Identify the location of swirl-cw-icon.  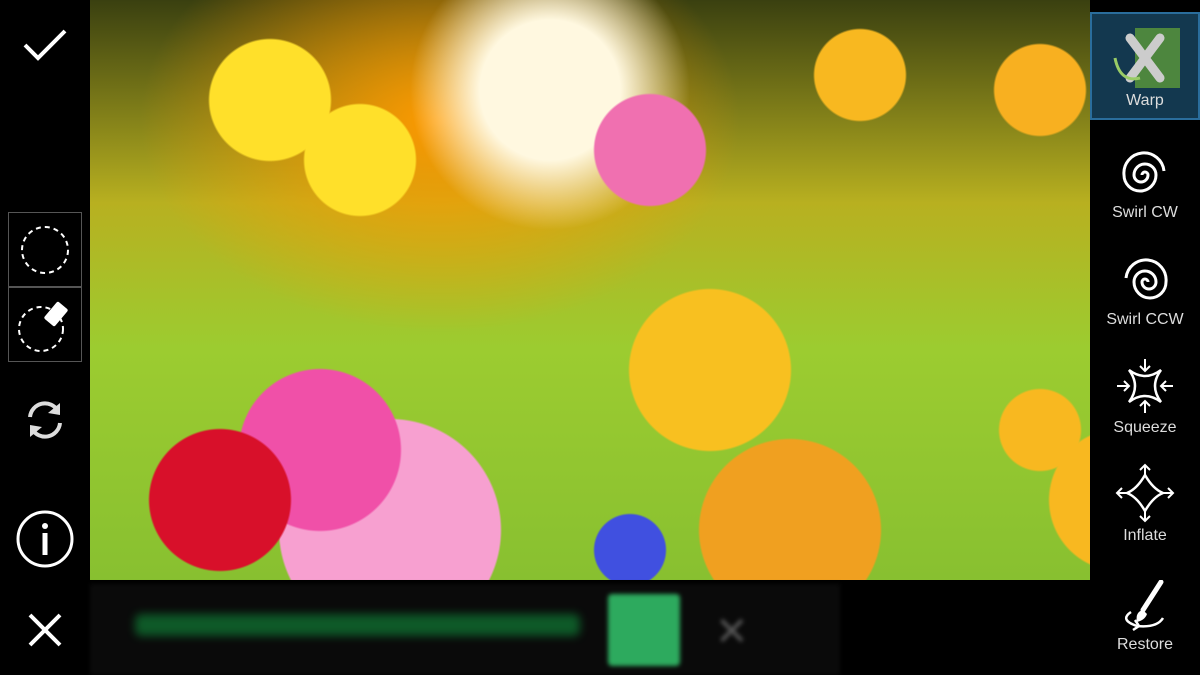
(1144, 172).